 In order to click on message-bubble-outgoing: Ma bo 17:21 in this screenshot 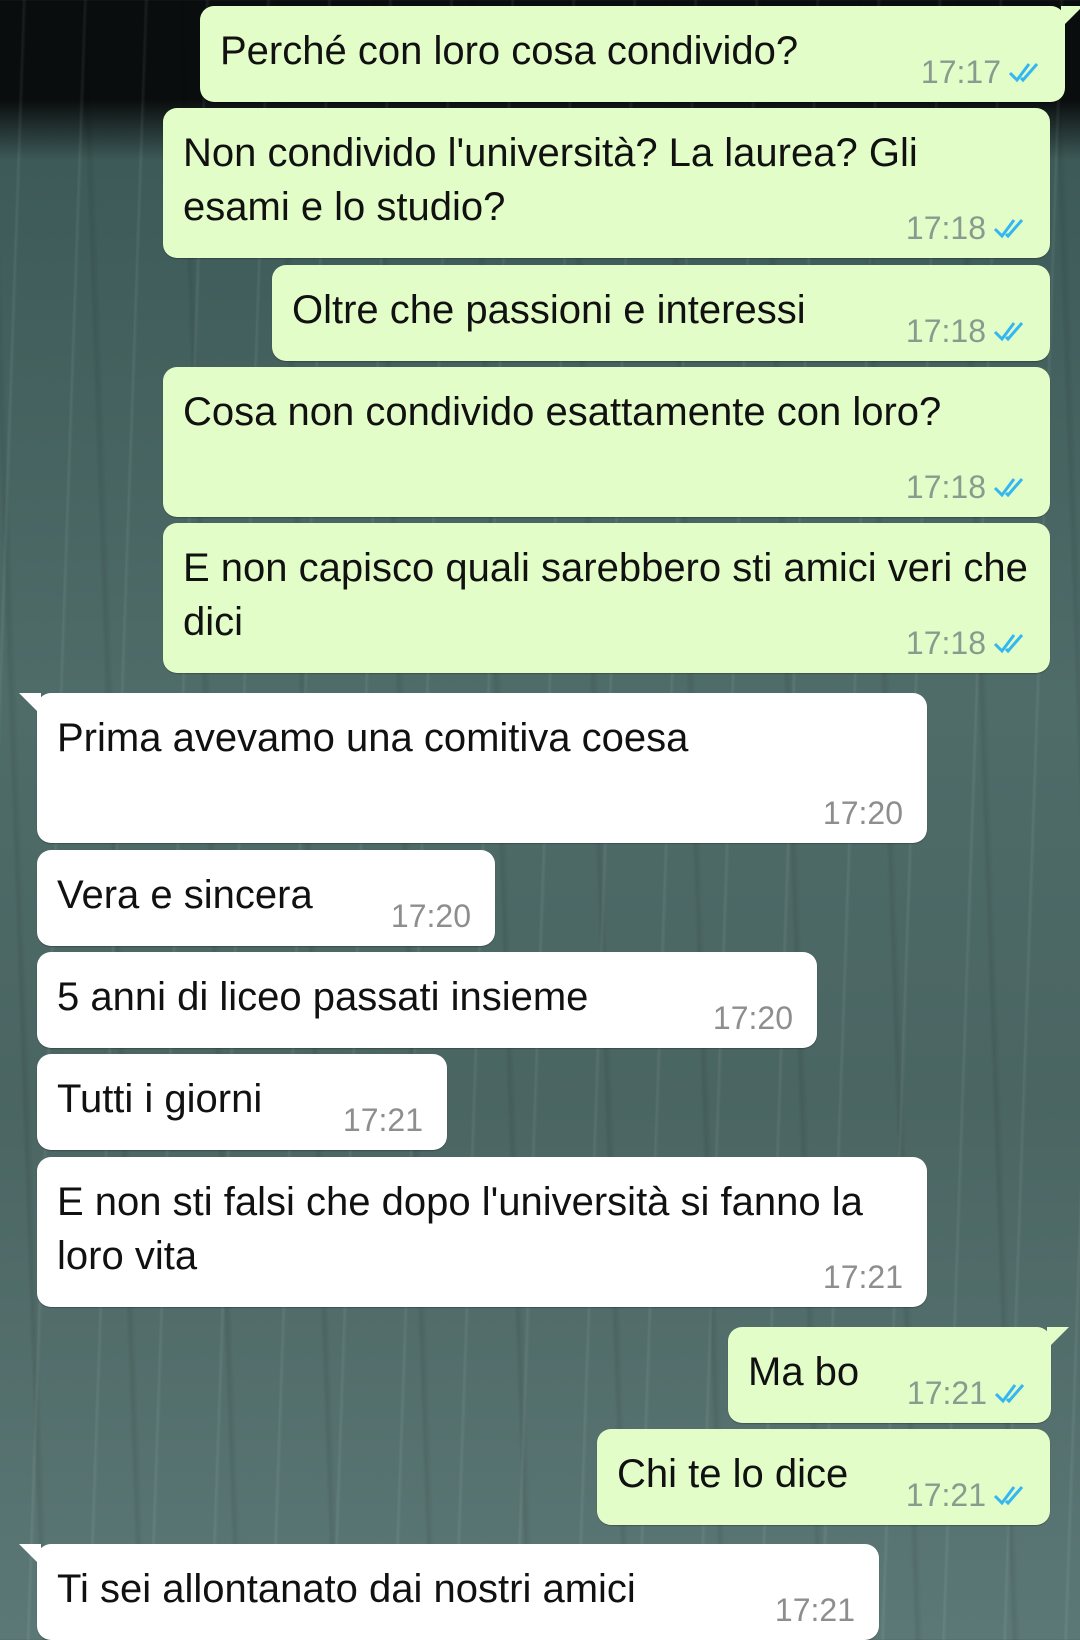, I will do `click(898, 1375)`.